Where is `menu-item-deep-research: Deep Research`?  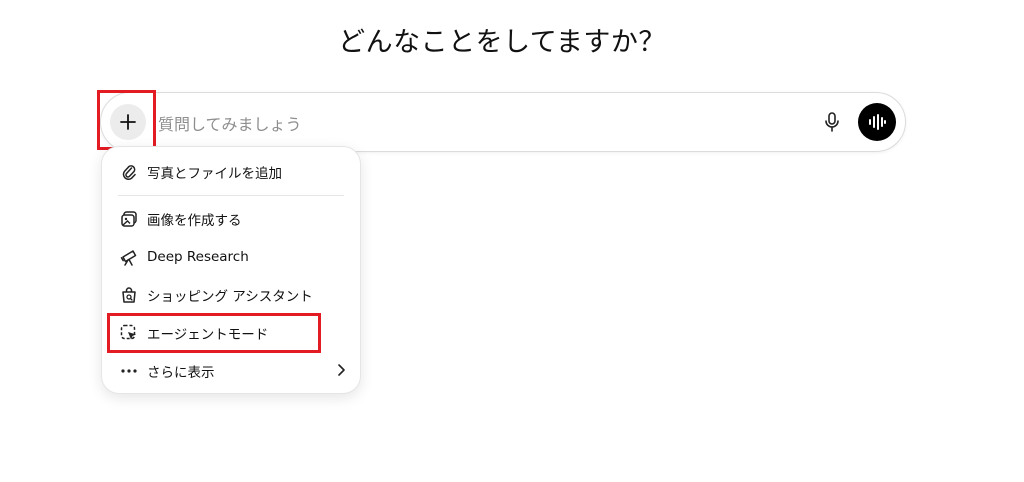 menu-item-deep-research: Deep Research is located at coordinates (234, 257).